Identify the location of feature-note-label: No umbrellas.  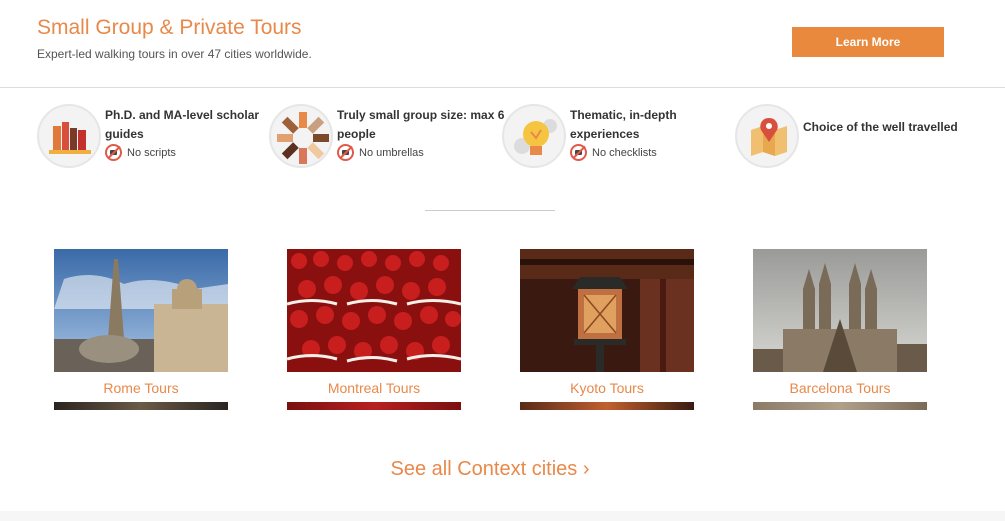
(391, 152).